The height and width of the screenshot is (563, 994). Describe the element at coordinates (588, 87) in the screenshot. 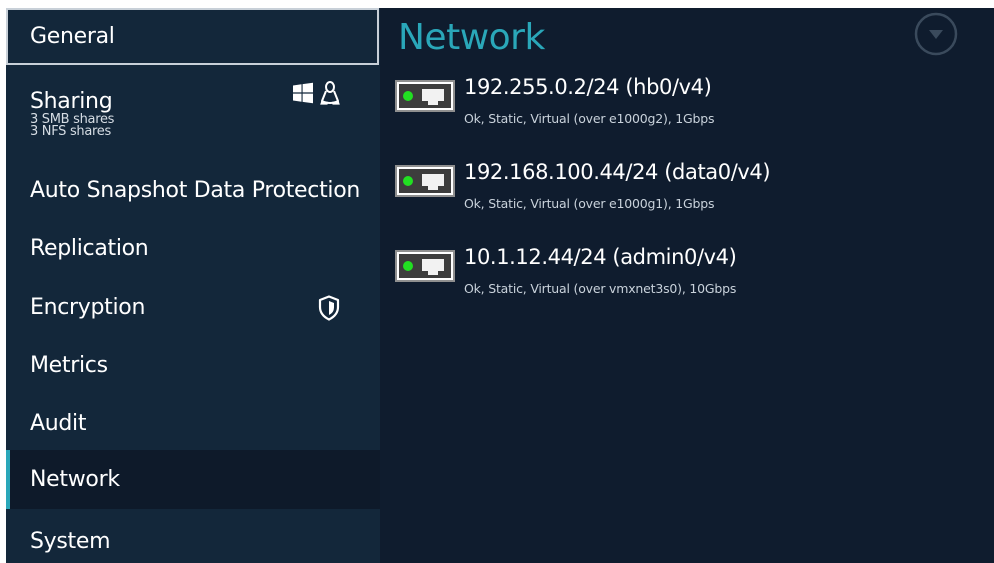

I see `interface-address: 192.255.0.2/24 (hb0/v4)` at that location.